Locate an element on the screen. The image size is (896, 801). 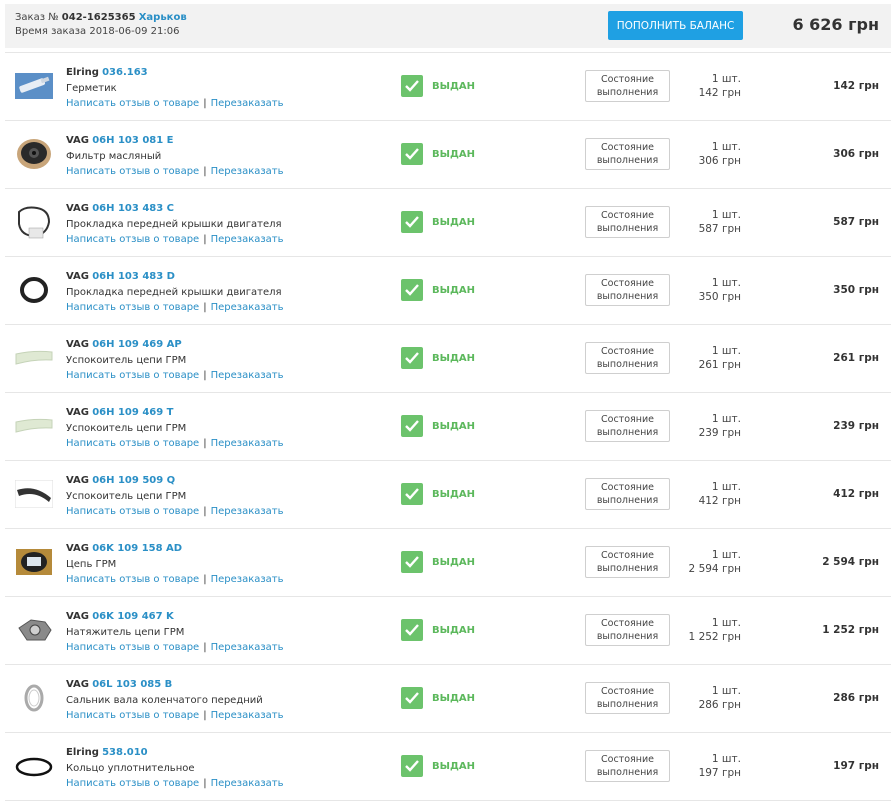
tensioner-rail-icon is located at coordinates (34, 494).